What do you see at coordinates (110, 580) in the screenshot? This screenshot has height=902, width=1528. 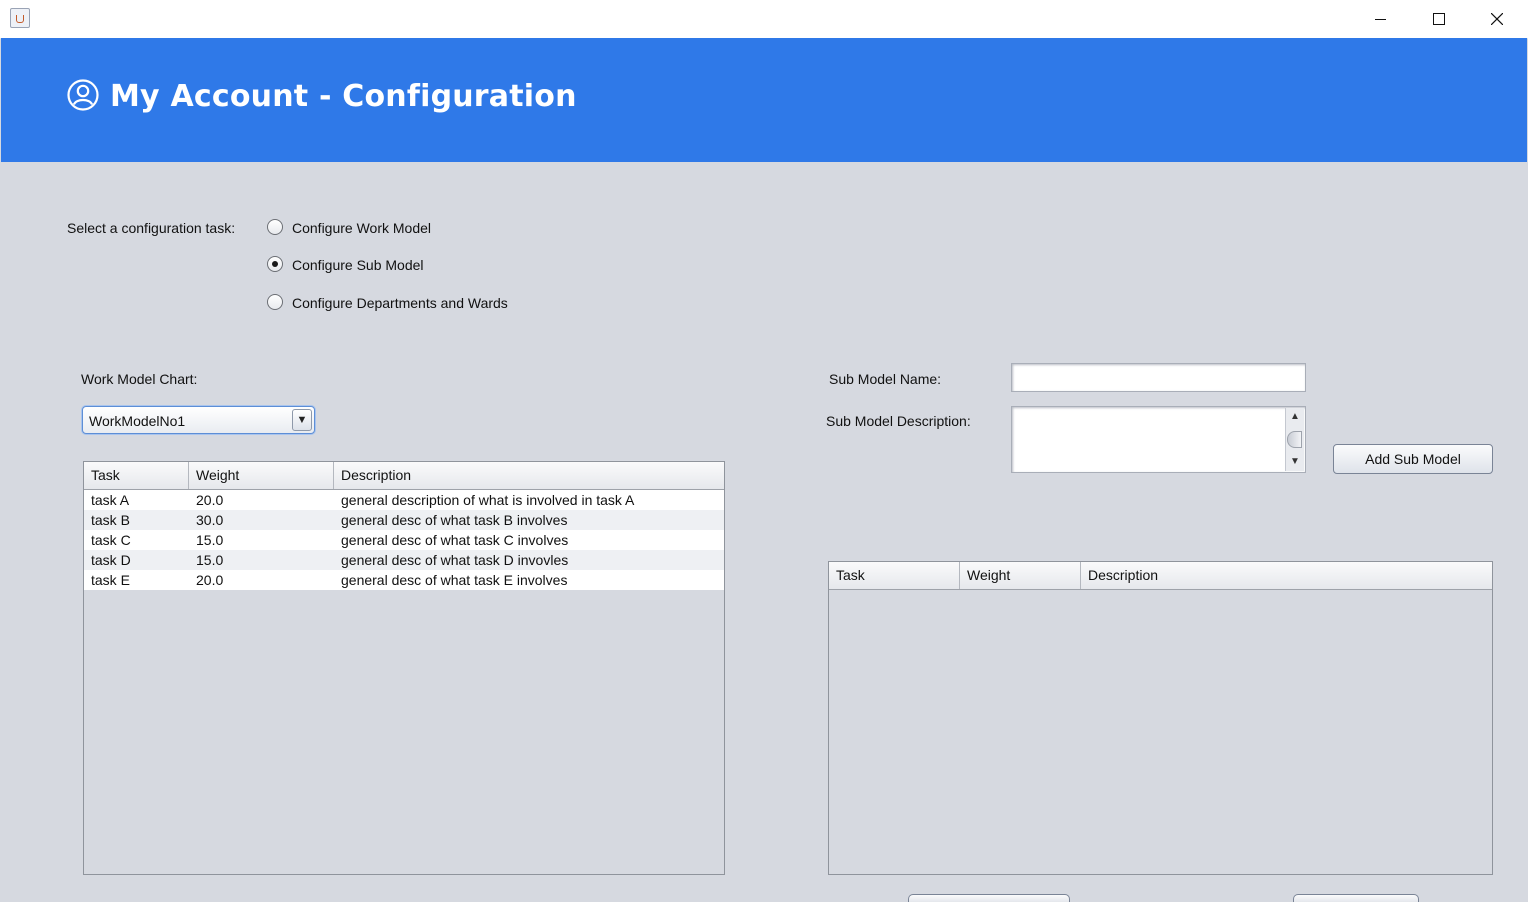 I see `cell-task: task E` at bounding box center [110, 580].